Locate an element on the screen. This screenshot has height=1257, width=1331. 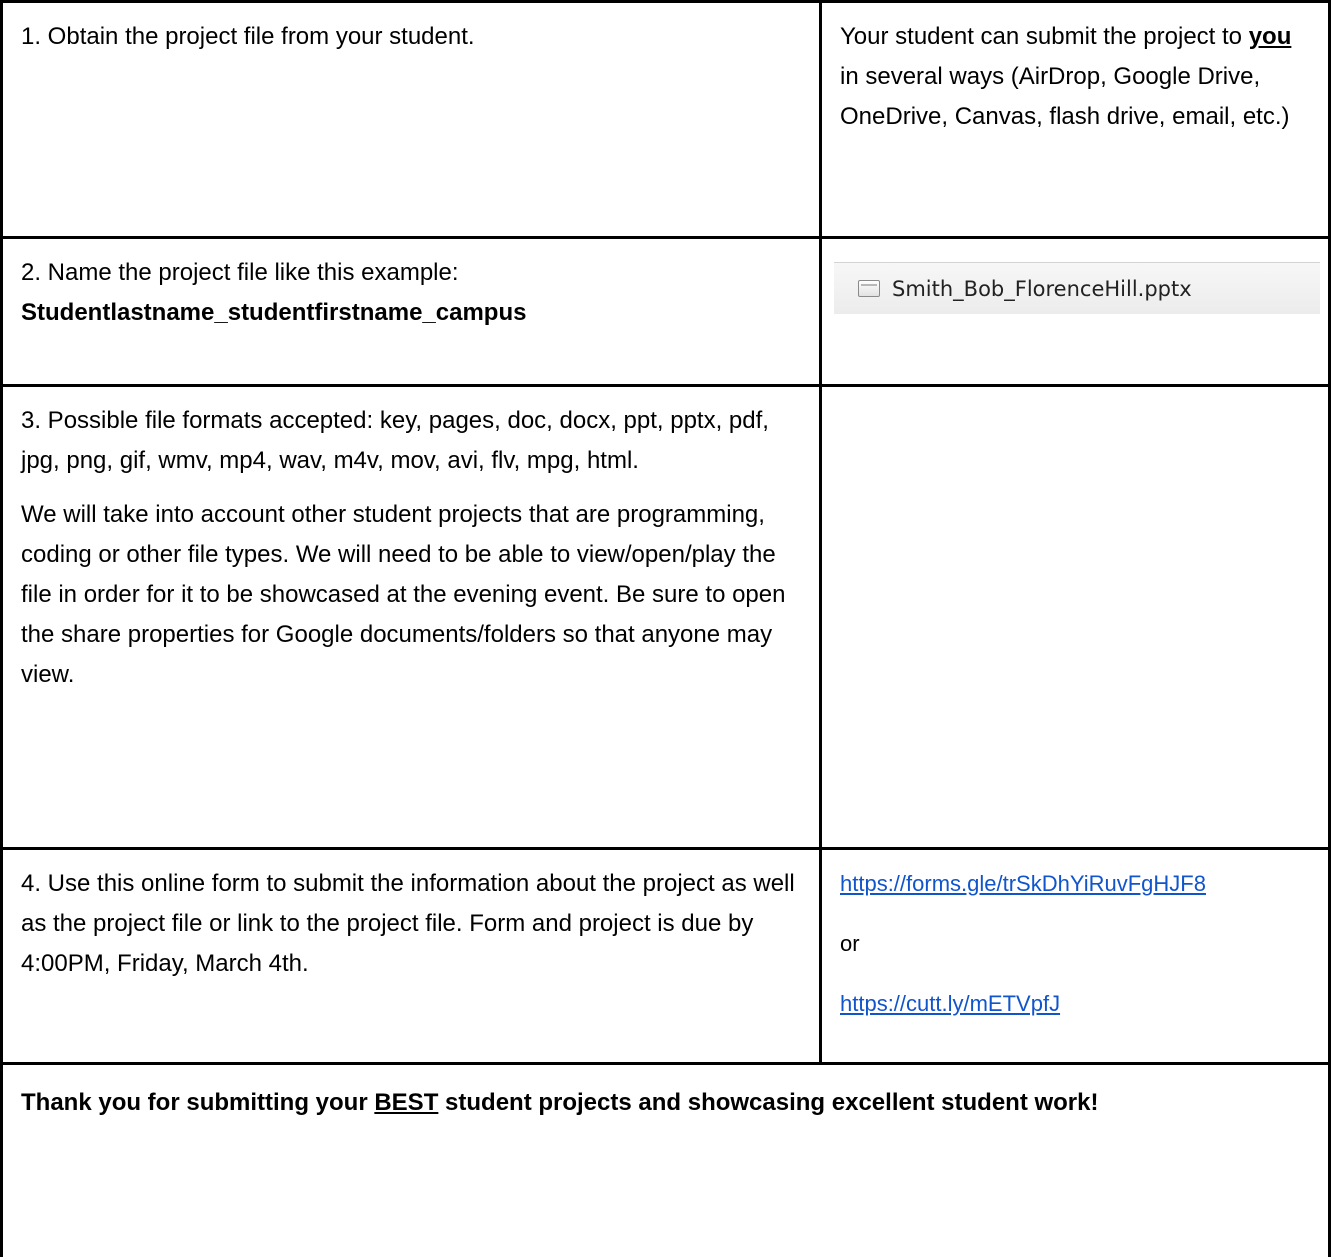
thank-you-emphasis: BEST is located at coordinates (406, 1102).